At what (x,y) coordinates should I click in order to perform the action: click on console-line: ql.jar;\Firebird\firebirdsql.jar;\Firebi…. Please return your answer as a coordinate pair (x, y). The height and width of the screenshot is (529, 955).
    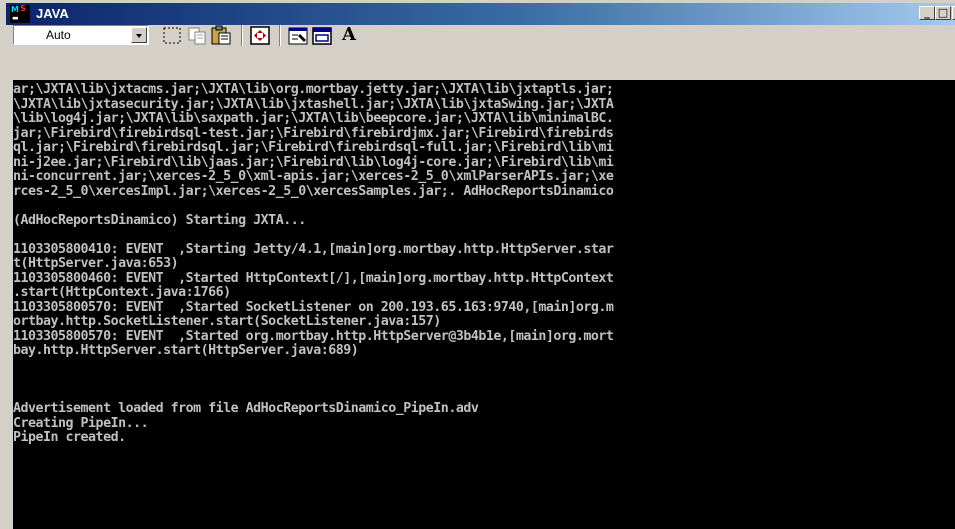
    Looking at the image, I should click on (313, 147).